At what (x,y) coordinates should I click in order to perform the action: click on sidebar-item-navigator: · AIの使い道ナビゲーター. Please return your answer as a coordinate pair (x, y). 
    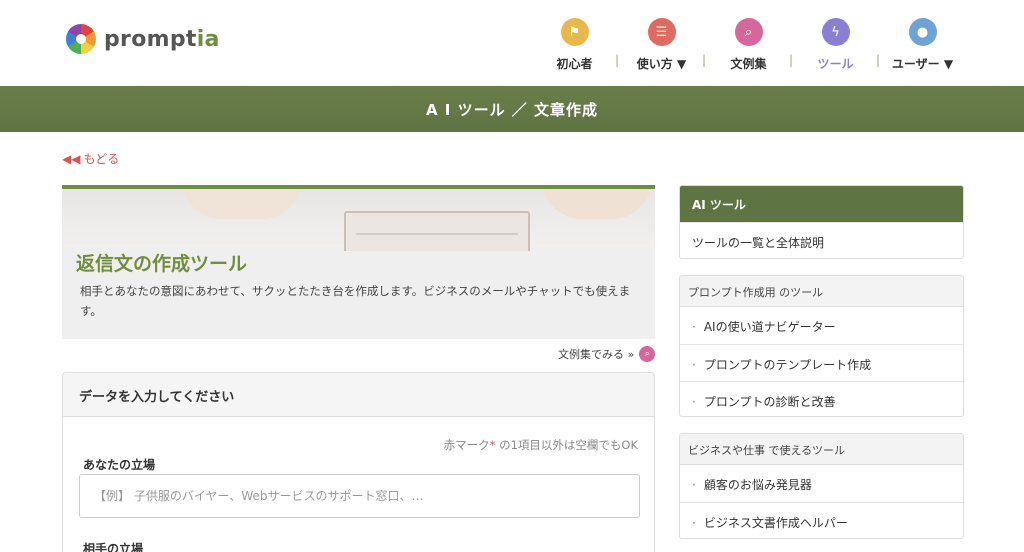
    Looking at the image, I should click on (821, 325).